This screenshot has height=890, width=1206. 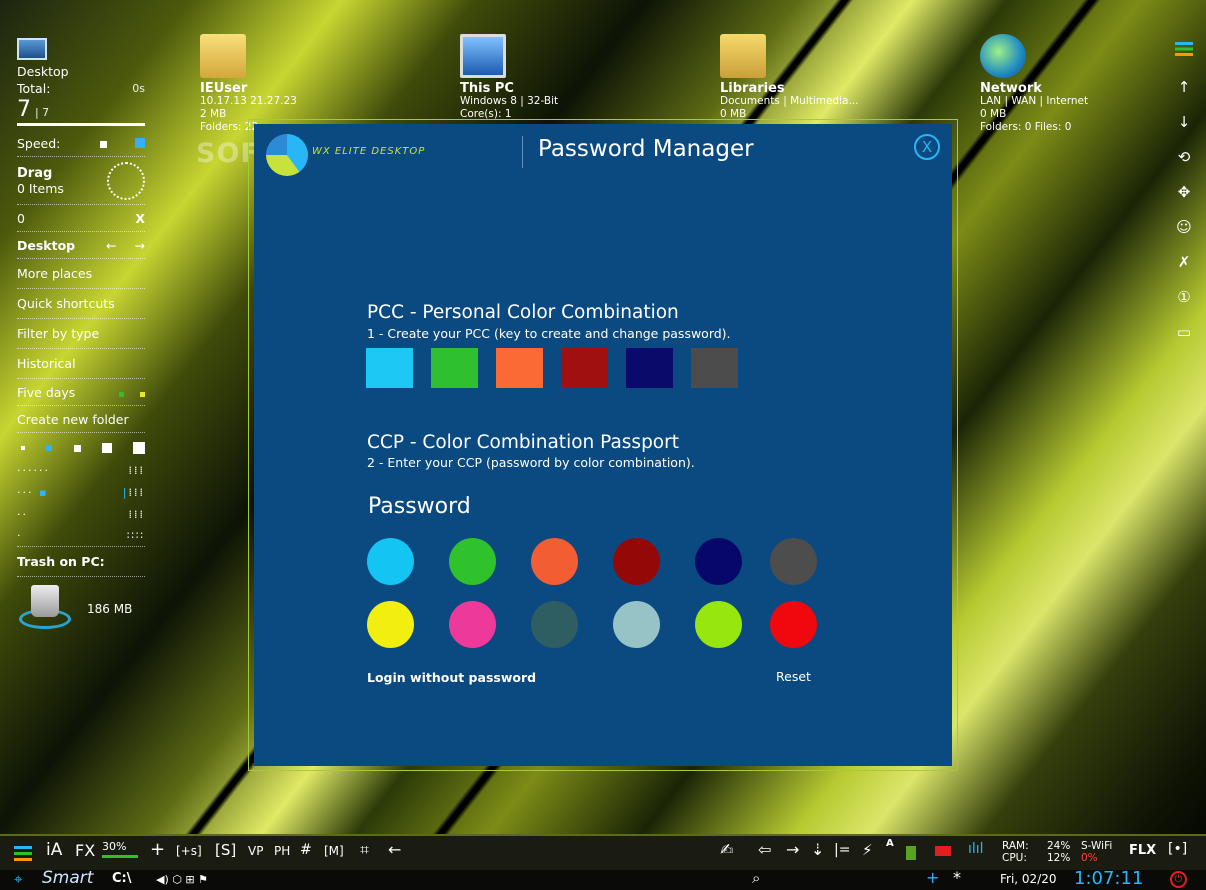 What do you see at coordinates (1178, 879) in the screenshot?
I see `power-icon: ⏻` at bounding box center [1178, 879].